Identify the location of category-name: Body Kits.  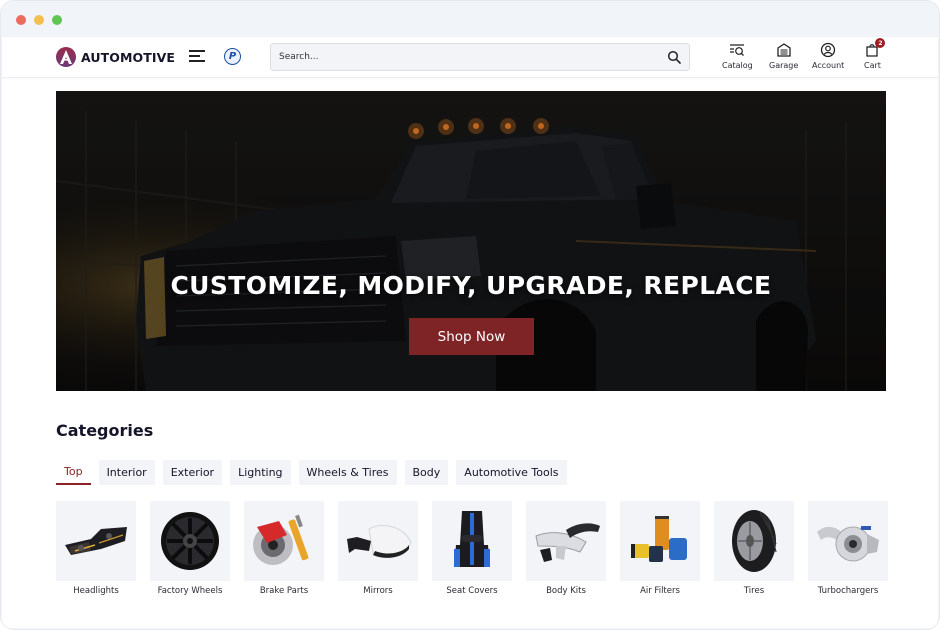
(566, 591).